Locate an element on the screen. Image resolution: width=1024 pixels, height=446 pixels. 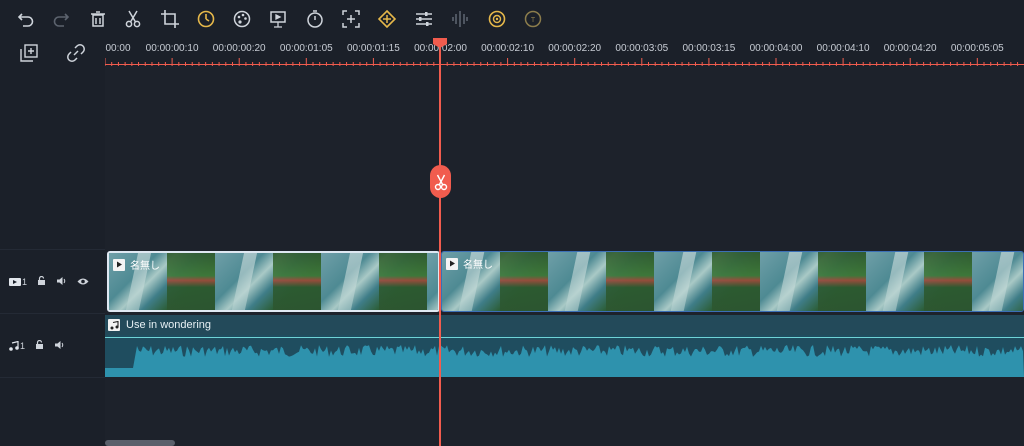
zoom-icon is located at coordinates (351, 19).